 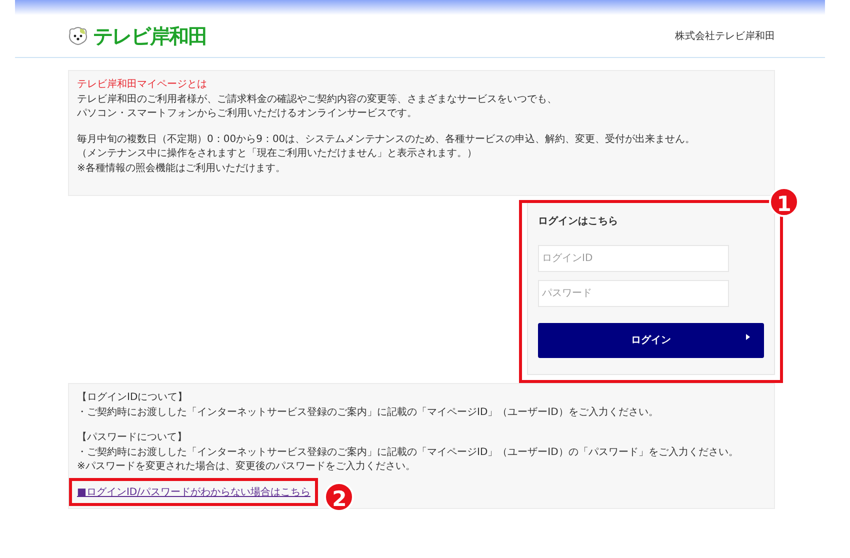 What do you see at coordinates (651, 340) in the screenshot?
I see `login-button: ログイン` at bounding box center [651, 340].